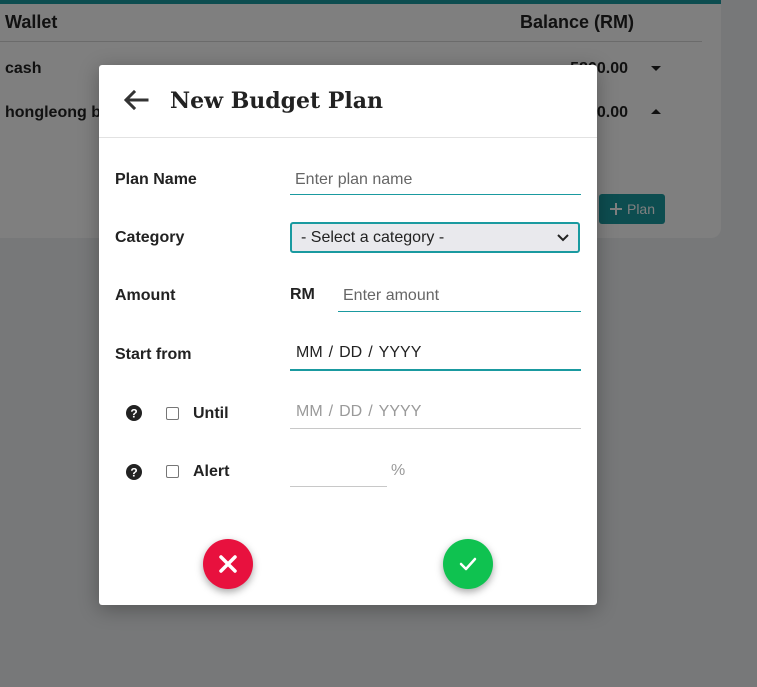 This screenshot has height=687, width=757. What do you see at coordinates (135, 101) in the screenshot?
I see `back-arrow-icon` at bounding box center [135, 101].